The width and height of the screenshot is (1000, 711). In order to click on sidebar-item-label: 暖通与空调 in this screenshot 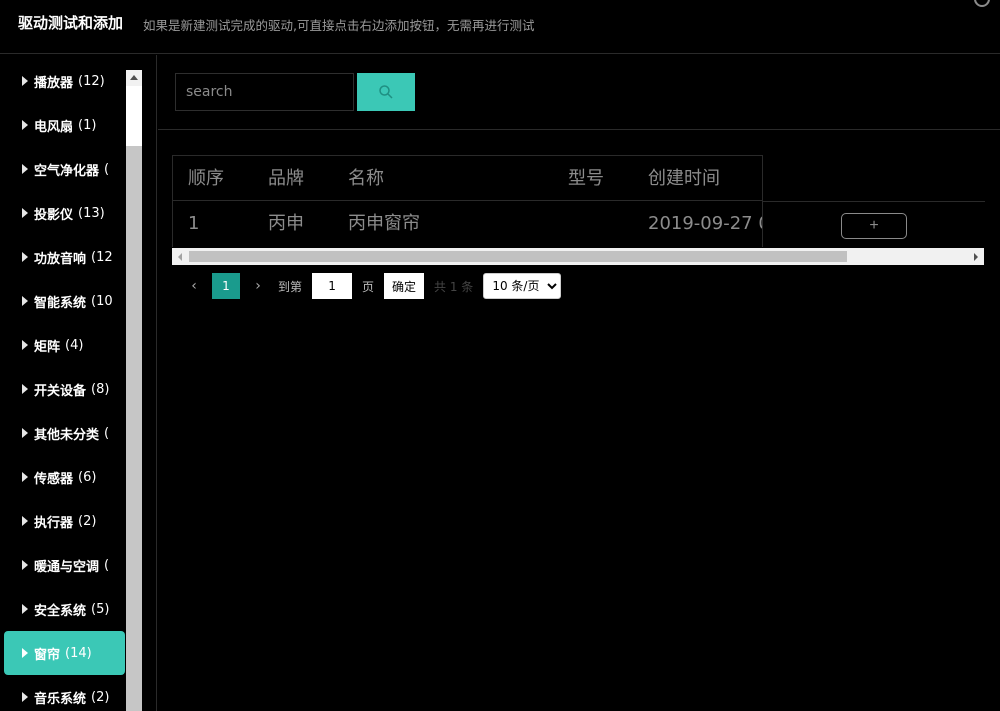, I will do `click(67, 567)`.